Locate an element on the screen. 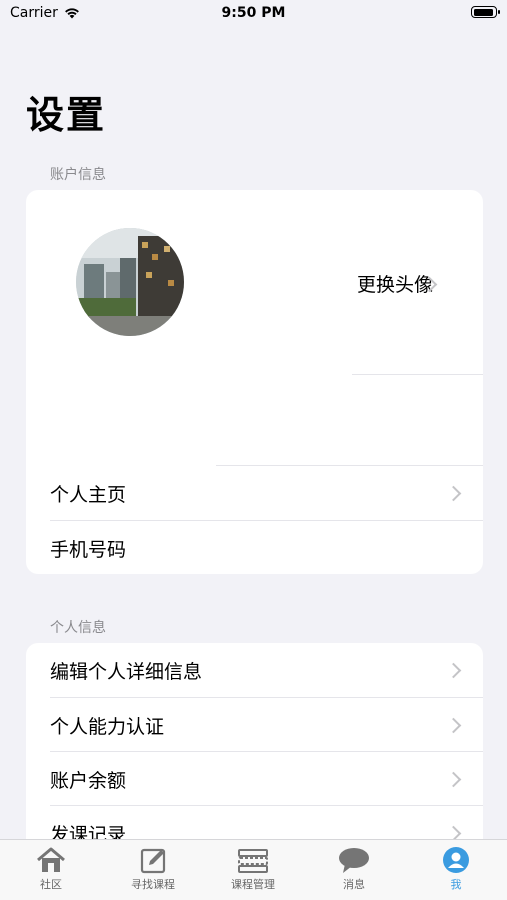  clock: 9:50 PM is located at coordinates (253, 13).